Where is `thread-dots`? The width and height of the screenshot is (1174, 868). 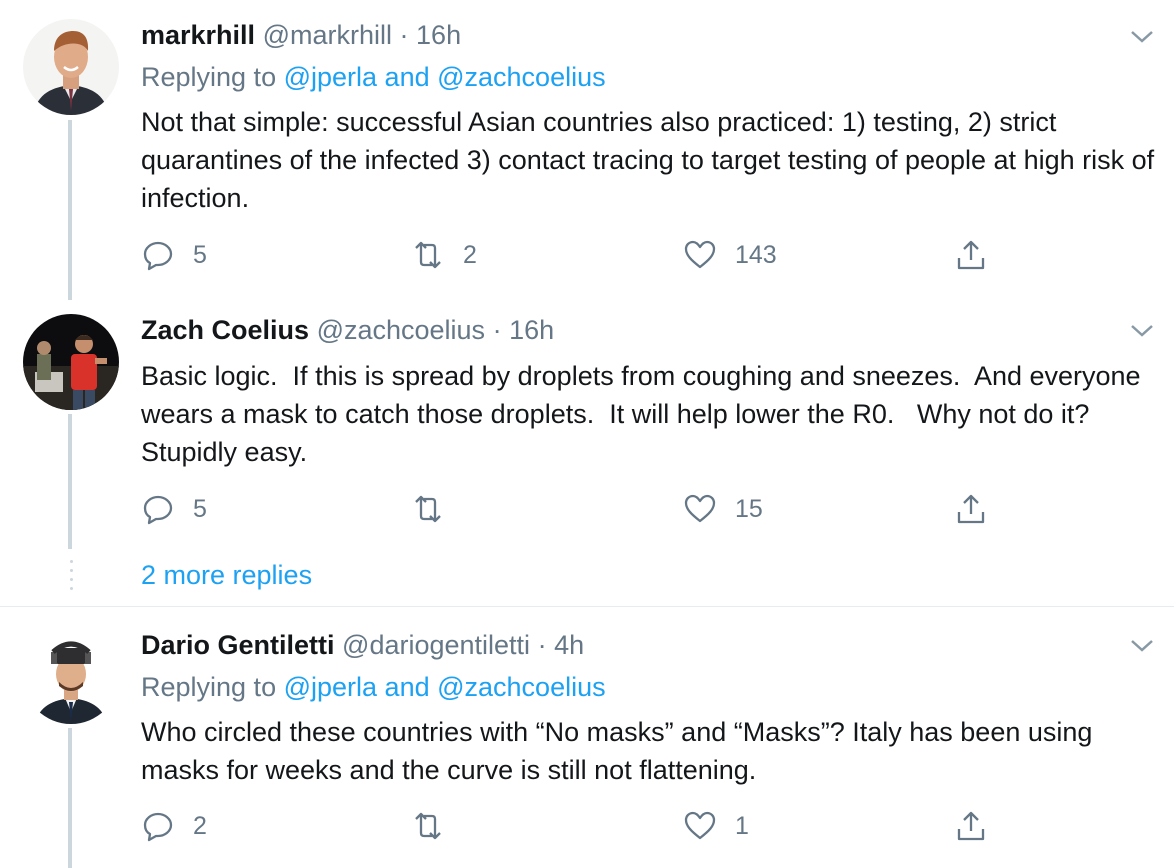 thread-dots is located at coordinates (72, 578).